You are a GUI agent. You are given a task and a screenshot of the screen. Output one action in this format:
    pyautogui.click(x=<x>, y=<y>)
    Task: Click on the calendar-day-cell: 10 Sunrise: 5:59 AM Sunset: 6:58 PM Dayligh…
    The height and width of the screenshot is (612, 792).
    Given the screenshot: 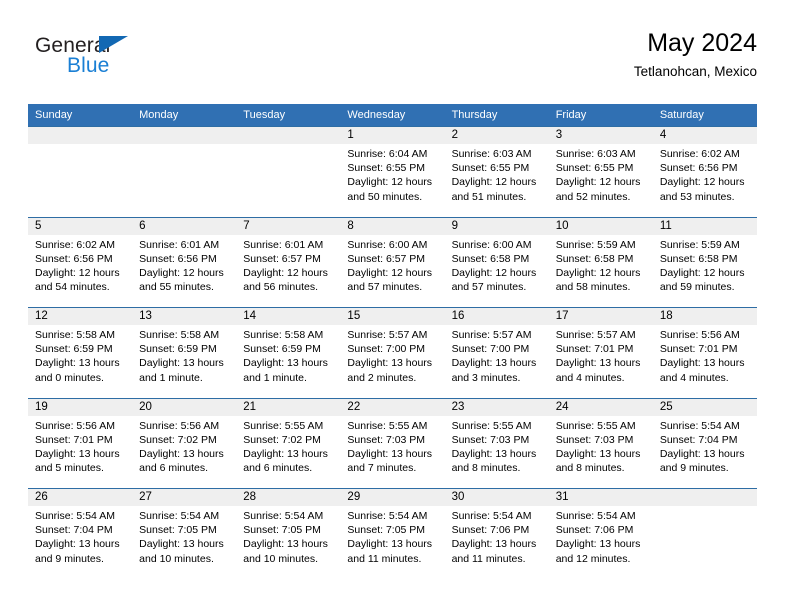 What is the action you would take?
    pyautogui.click(x=600, y=262)
    